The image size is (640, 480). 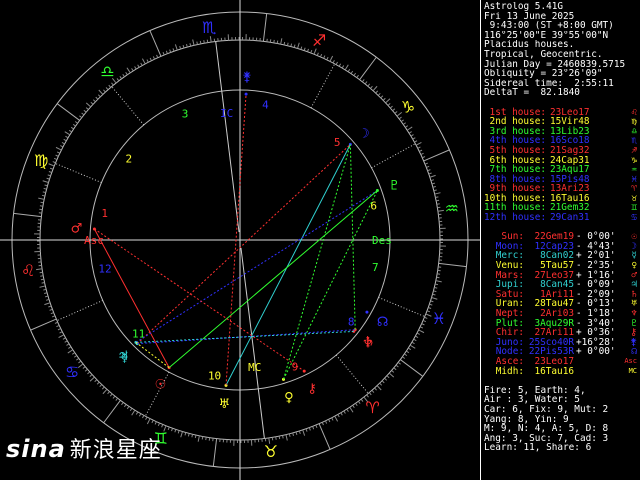 I want to click on planet-glyph-icon: MC, so click(x=632, y=370).